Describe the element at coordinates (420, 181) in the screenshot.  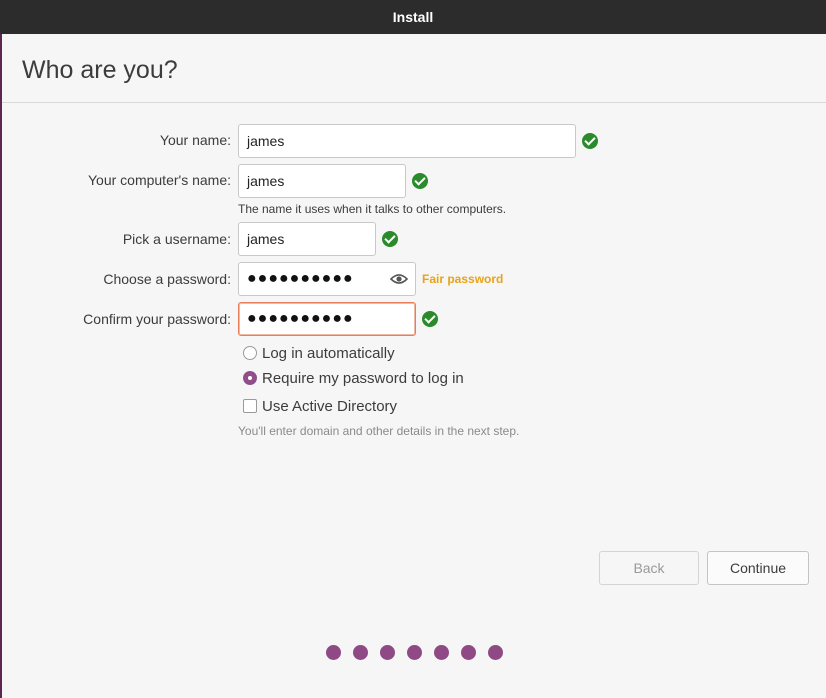
I see `computer-name-valid-icon` at that location.